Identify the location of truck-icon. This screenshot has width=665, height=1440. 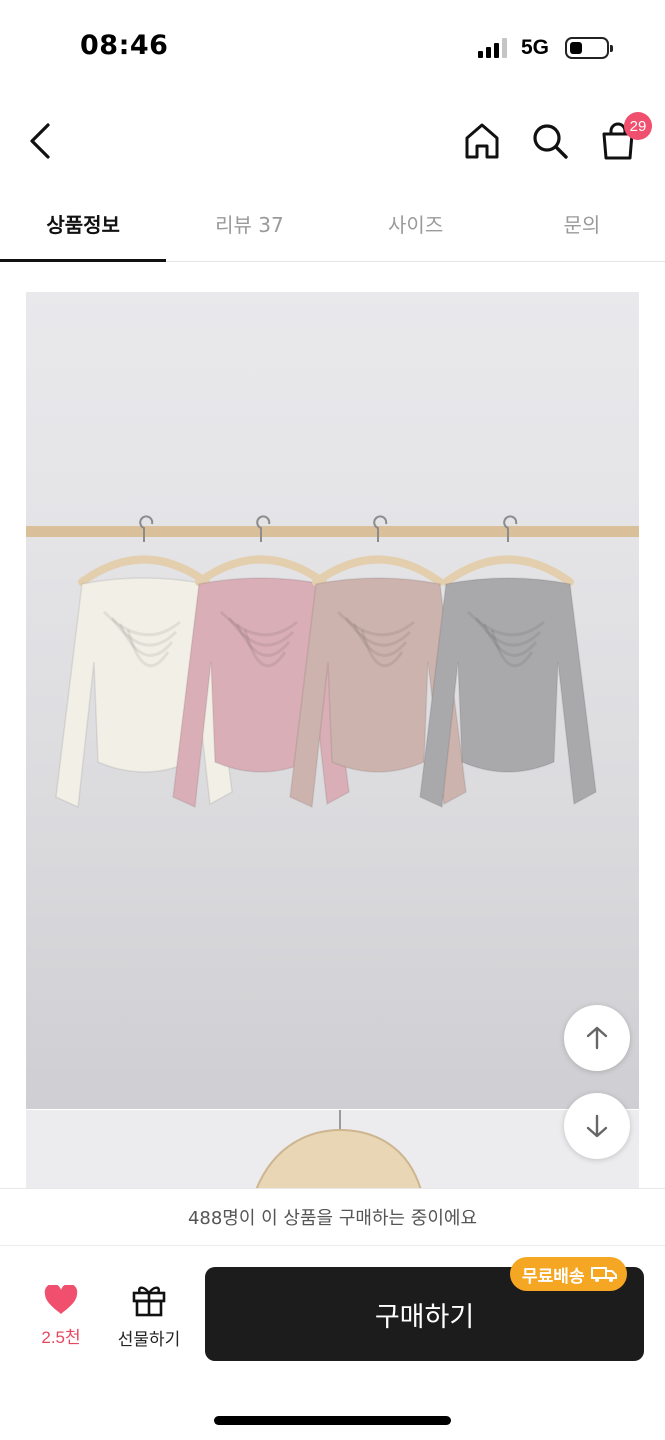
(603, 1274).